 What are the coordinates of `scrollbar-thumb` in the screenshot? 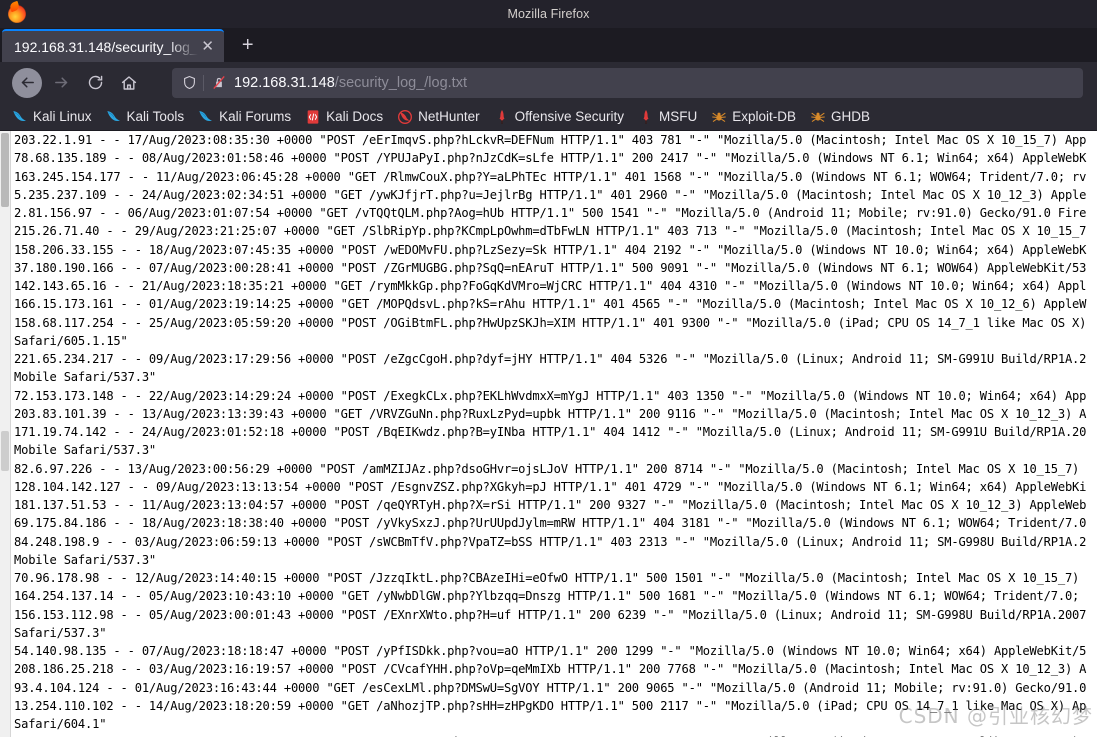 It's located at (5, 170).